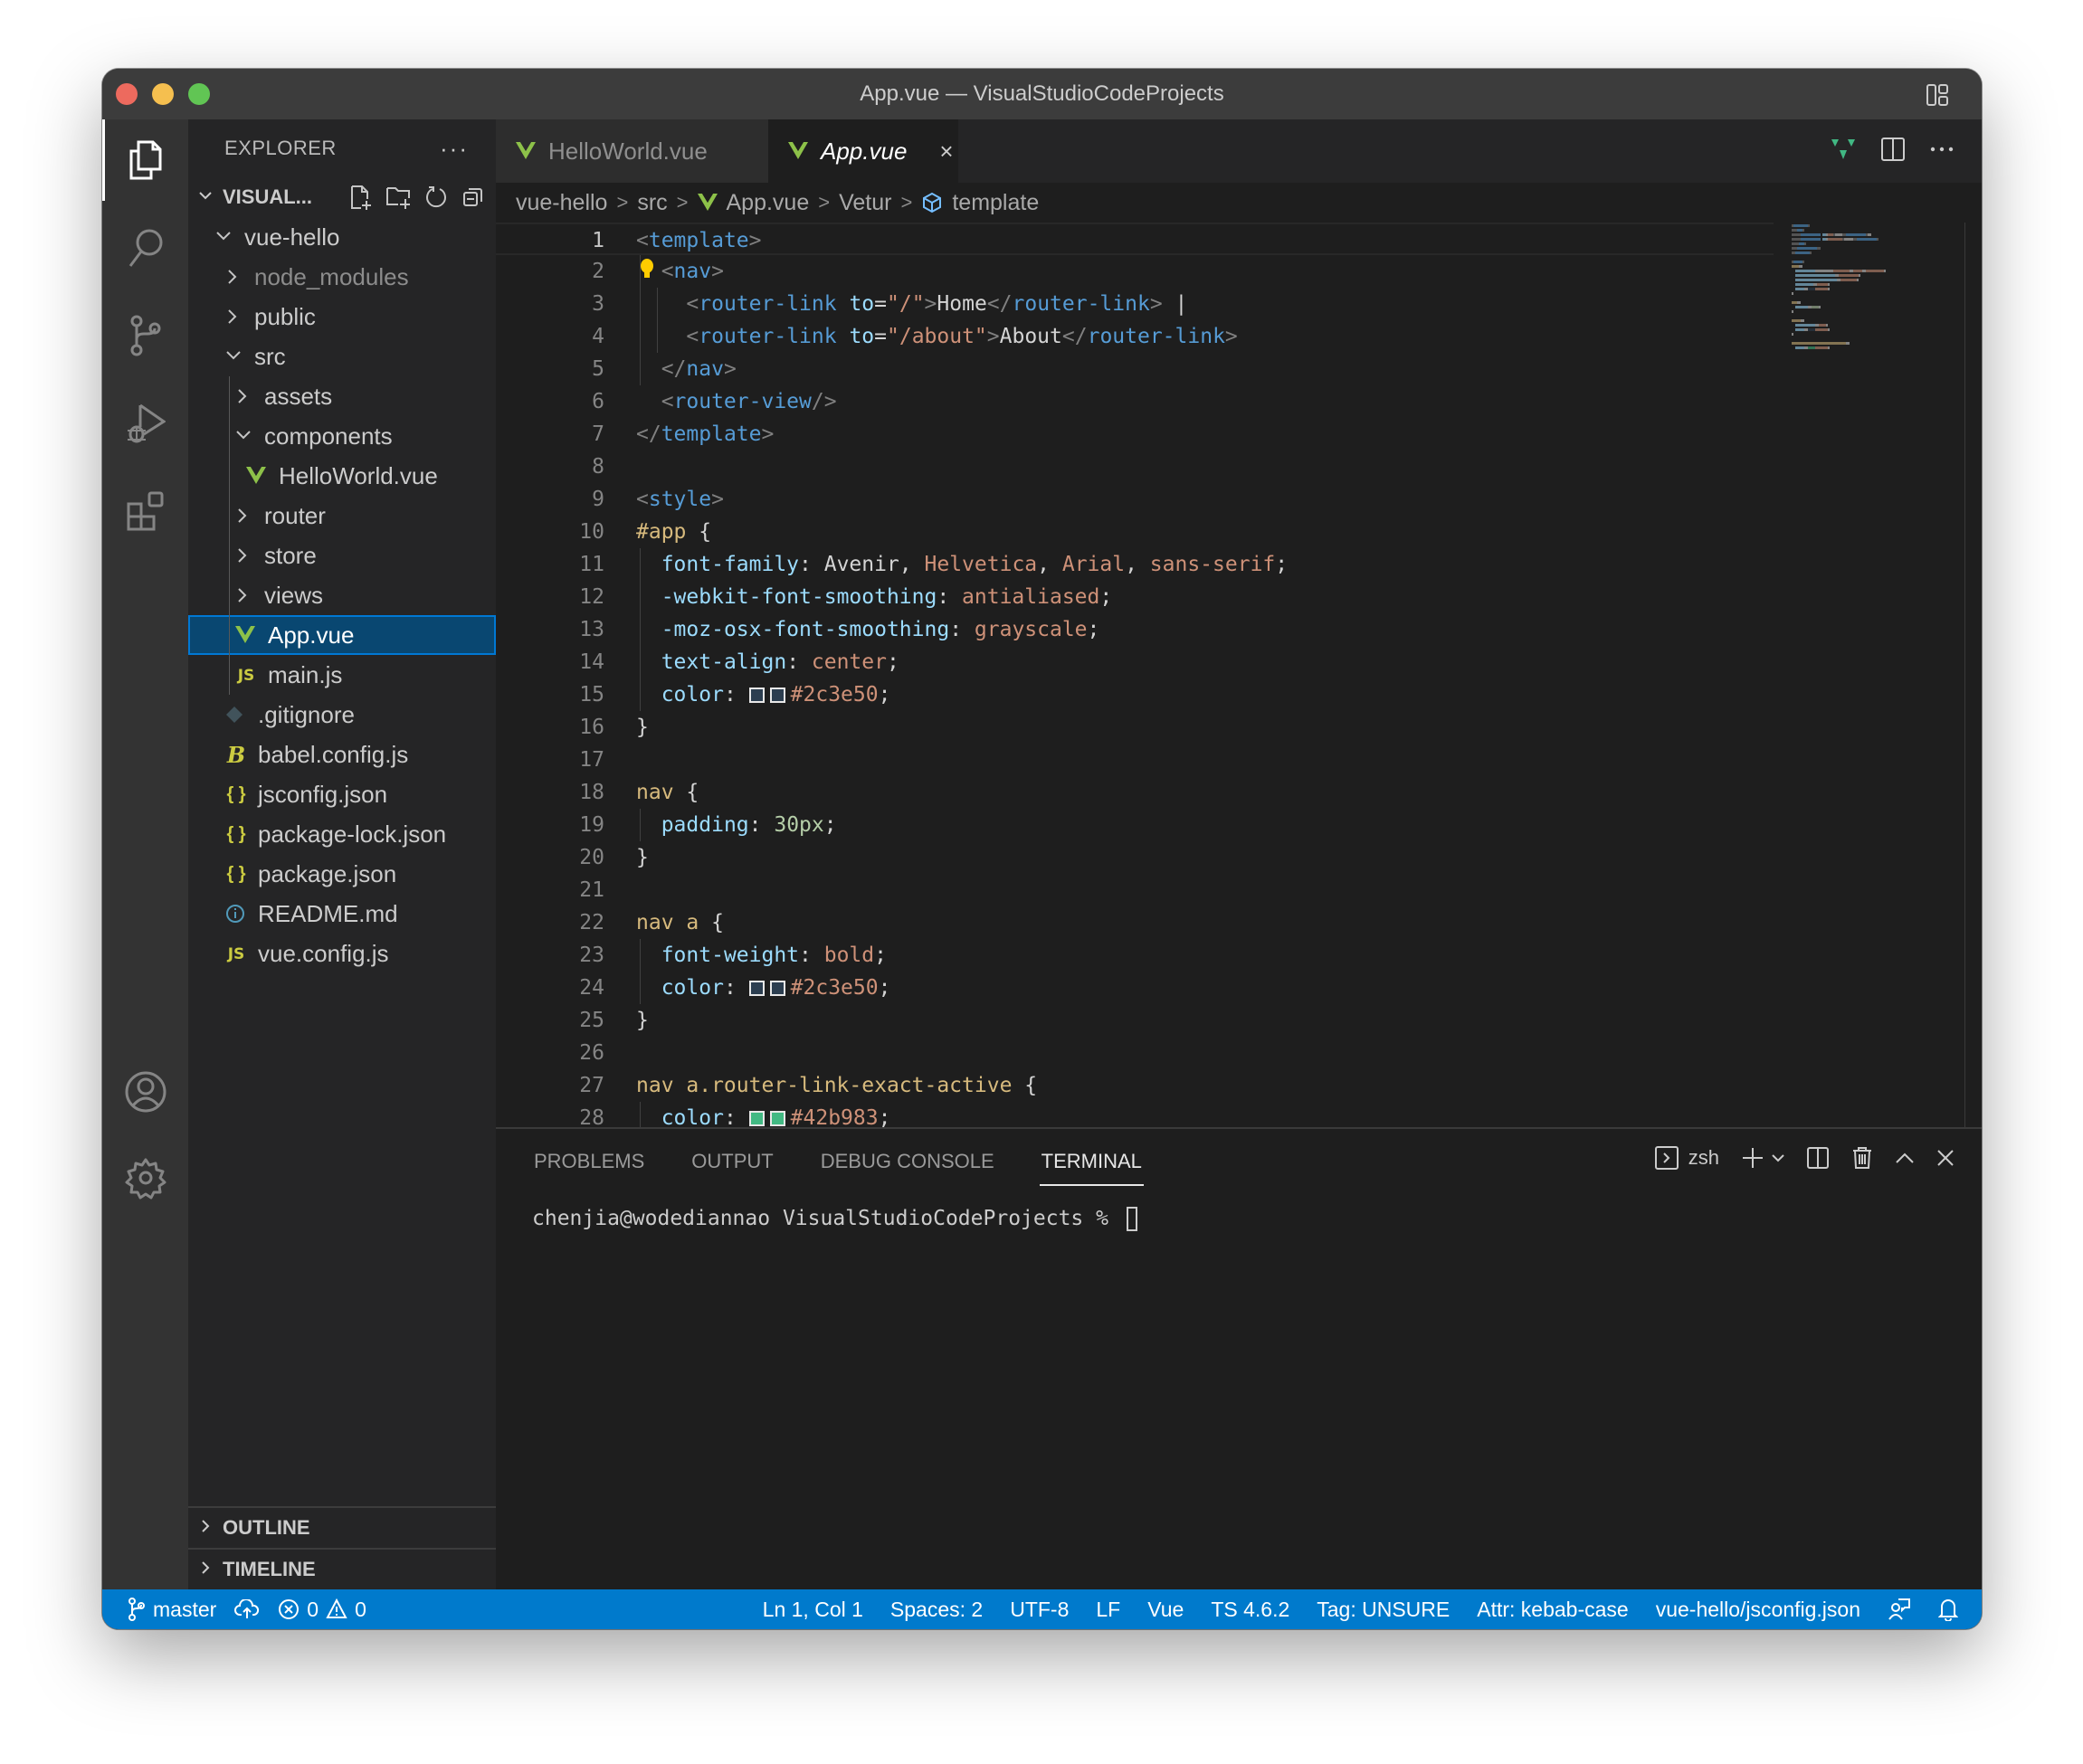 This screenshot has height=1764, width=2083. What do you see at coordinates (1937, 95) in the screenshot?
I see `customize-layout-icon` at bounding box center [1937, 95].